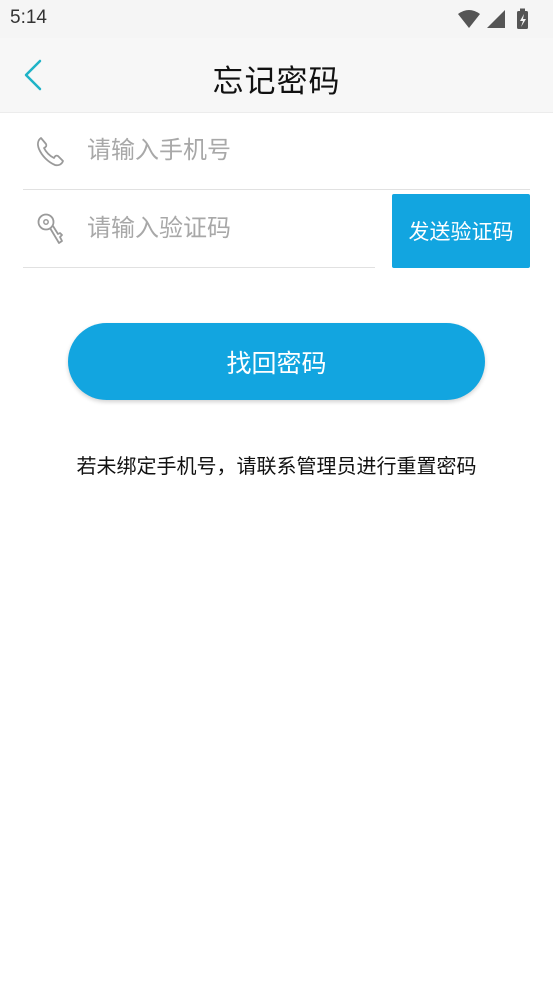 This screenshot has height=983, width=553. Describe the element at coordinates (276, 466) in the screenshot. I see `hint-text: 若未绑定手机号，请联系管理员进行重置密码` at that location.